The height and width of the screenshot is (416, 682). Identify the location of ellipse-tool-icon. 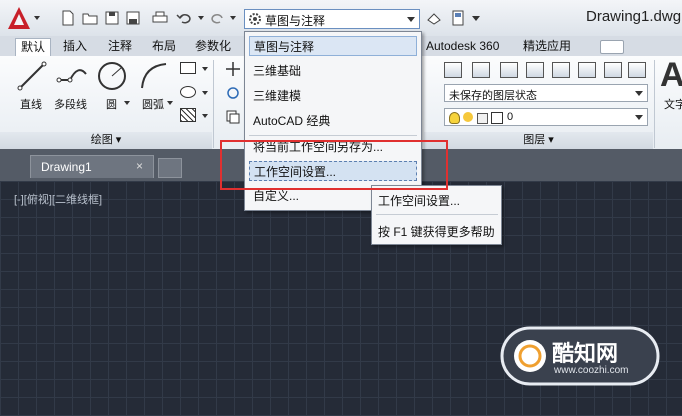
(188, 92).